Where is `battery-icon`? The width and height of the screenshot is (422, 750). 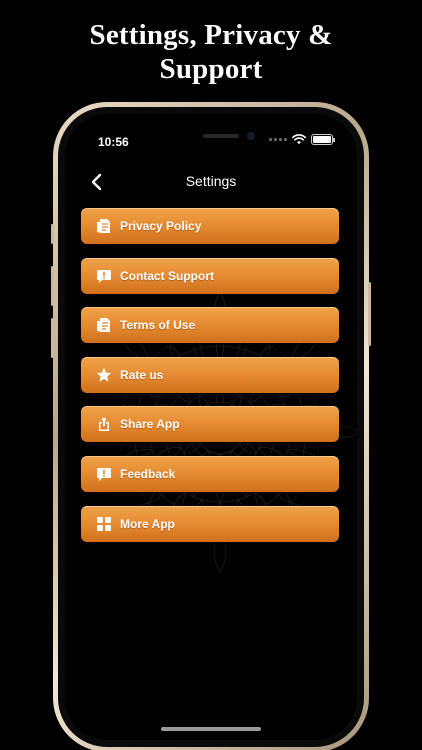 battery-icon is located at coordinates (323, 139).